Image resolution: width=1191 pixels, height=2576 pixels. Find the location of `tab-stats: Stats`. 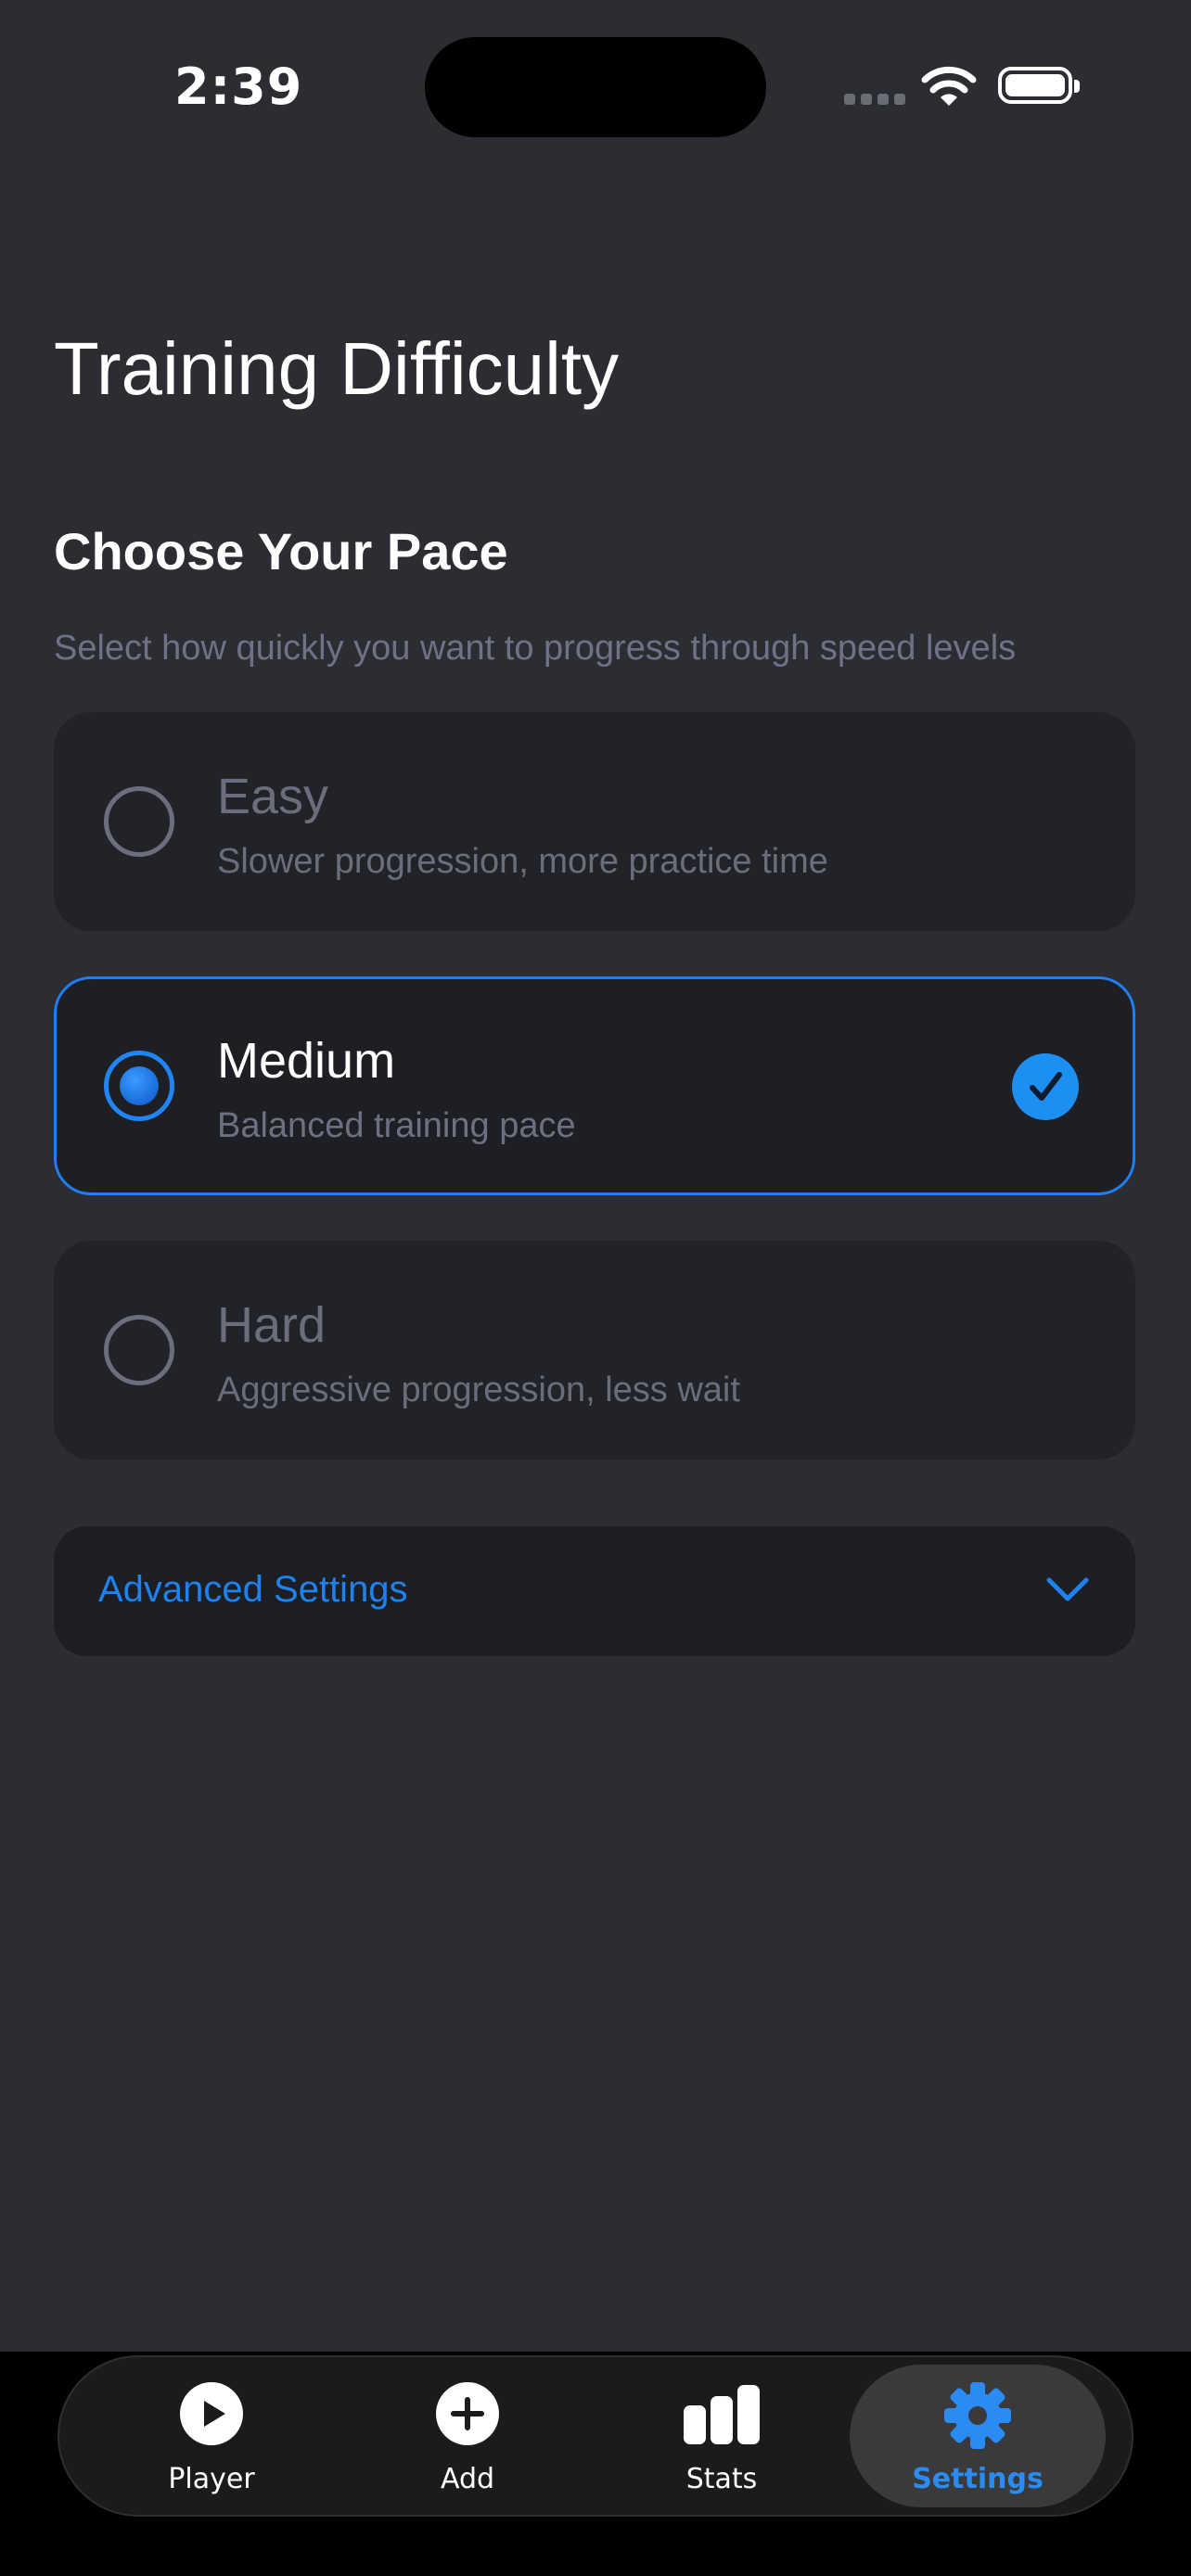

tab-stats: Stats is located at coordinates (722, 2436).